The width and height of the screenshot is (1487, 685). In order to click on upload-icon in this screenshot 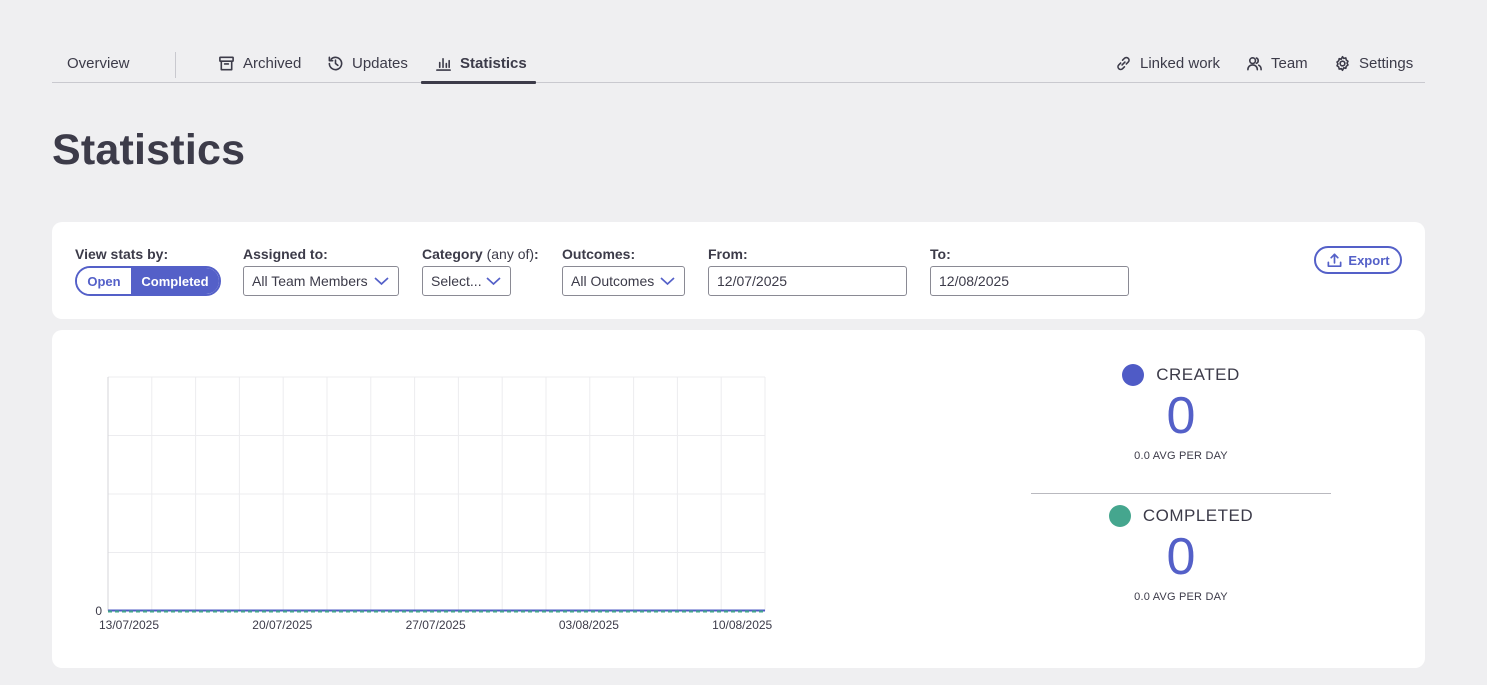, I will do `click(1334, 260)`.